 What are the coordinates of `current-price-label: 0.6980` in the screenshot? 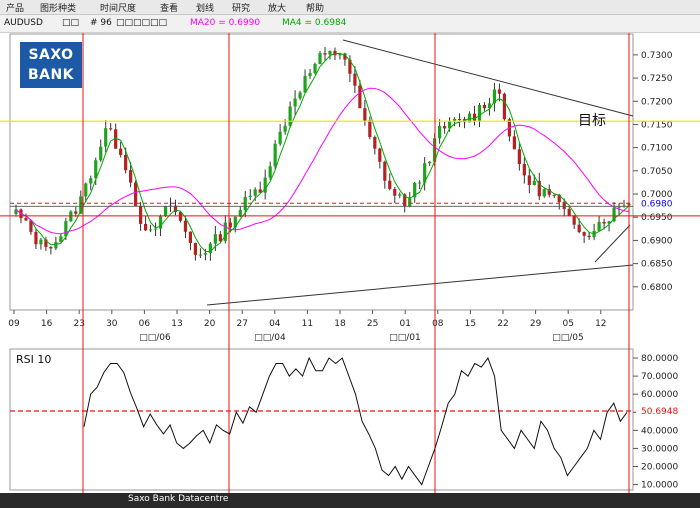 It's located at (657, 204).